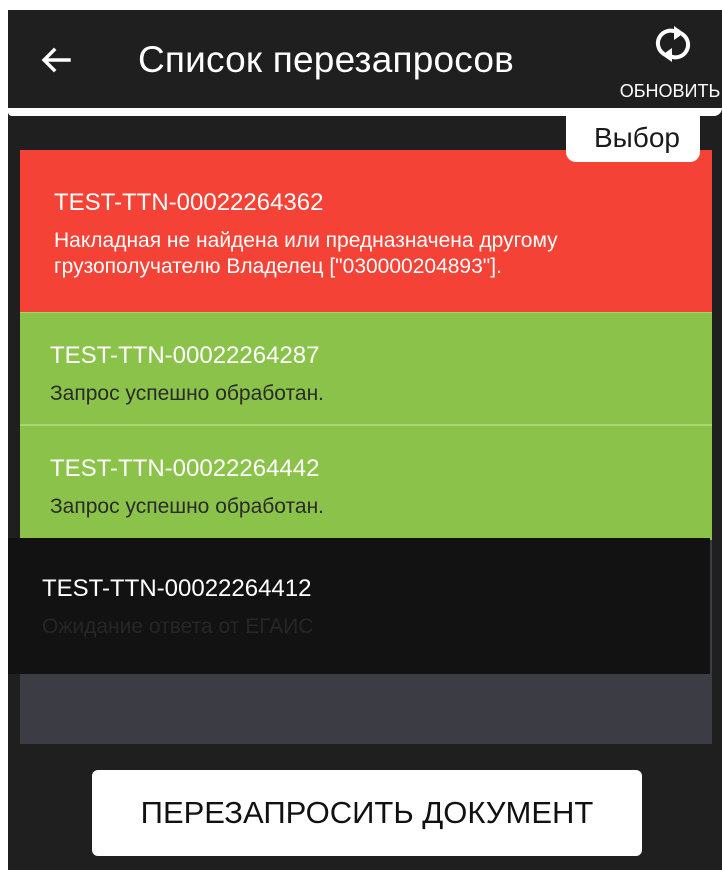  I want to click on selection-tab: Выбор, so click(633, 138).